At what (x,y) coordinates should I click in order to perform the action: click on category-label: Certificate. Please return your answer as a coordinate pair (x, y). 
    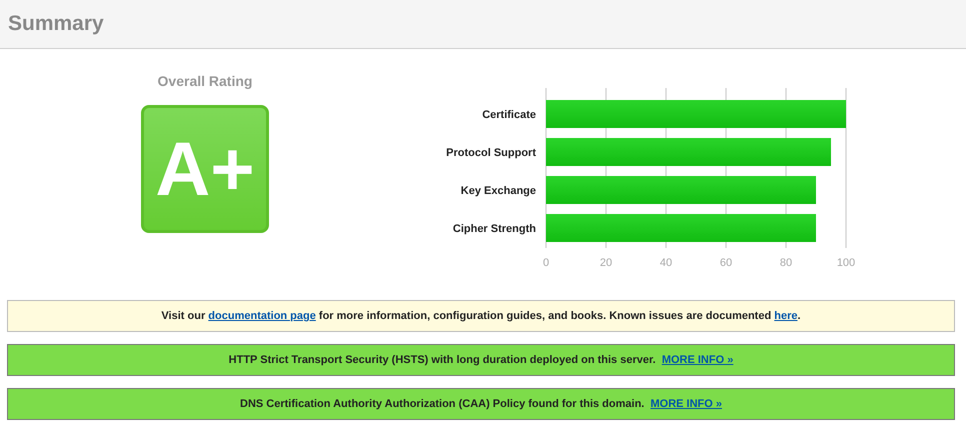
    Looking at the image, I should click on (509, 115).